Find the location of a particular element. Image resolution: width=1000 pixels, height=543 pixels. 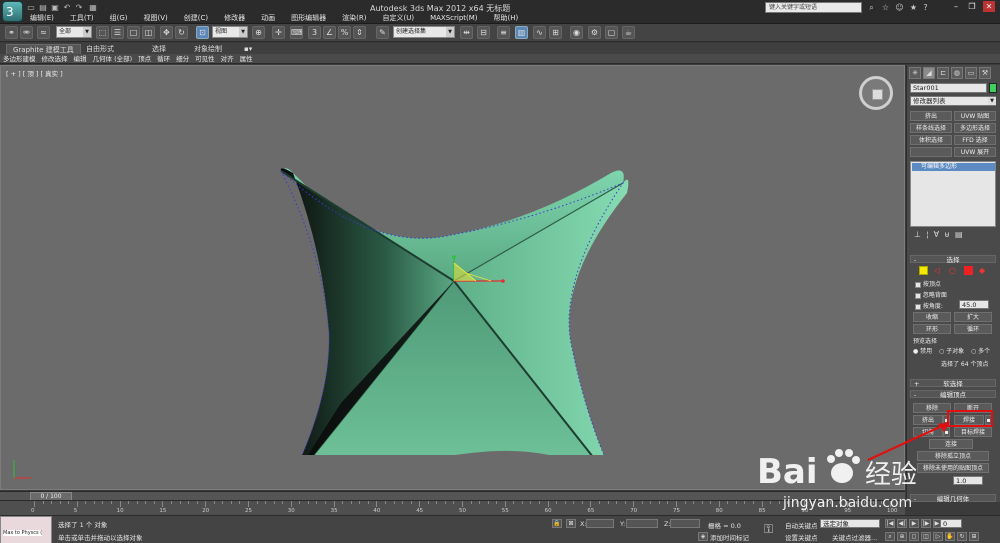

lock-selection-icon: 🔒 is located at coordinates (557, 523).